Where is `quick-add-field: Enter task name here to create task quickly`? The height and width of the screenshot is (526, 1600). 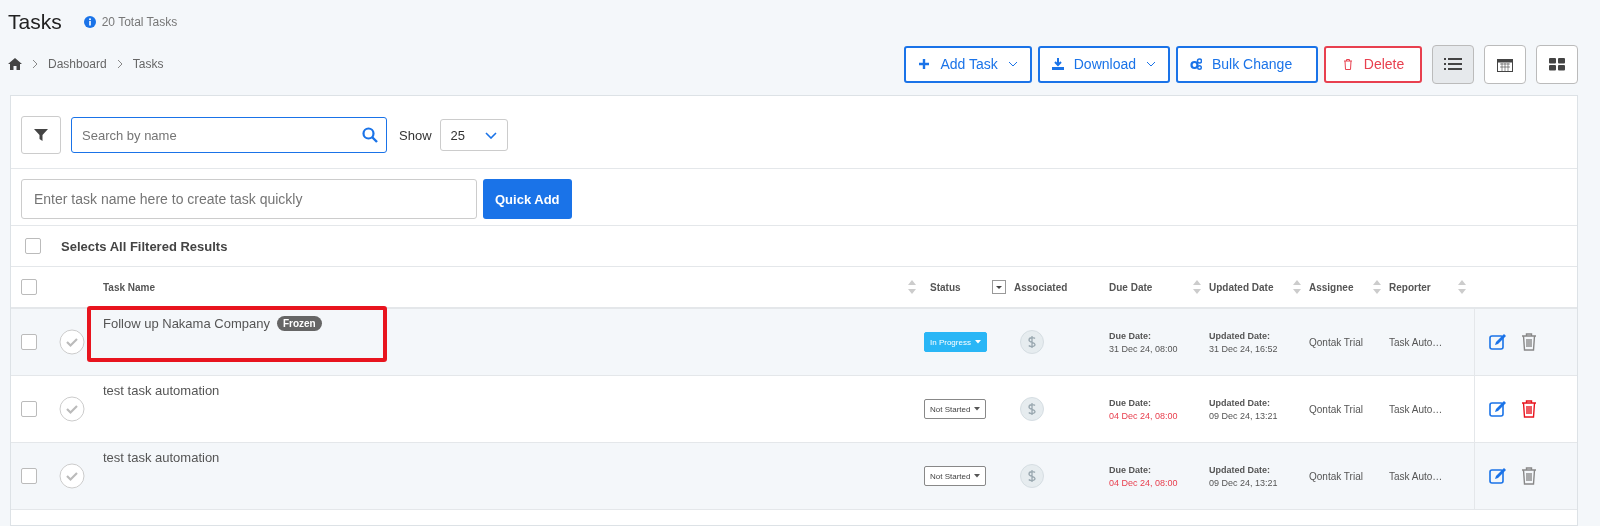
quick-add-field: Enter task name here to create task quickly is located at coordinates (249, 199).